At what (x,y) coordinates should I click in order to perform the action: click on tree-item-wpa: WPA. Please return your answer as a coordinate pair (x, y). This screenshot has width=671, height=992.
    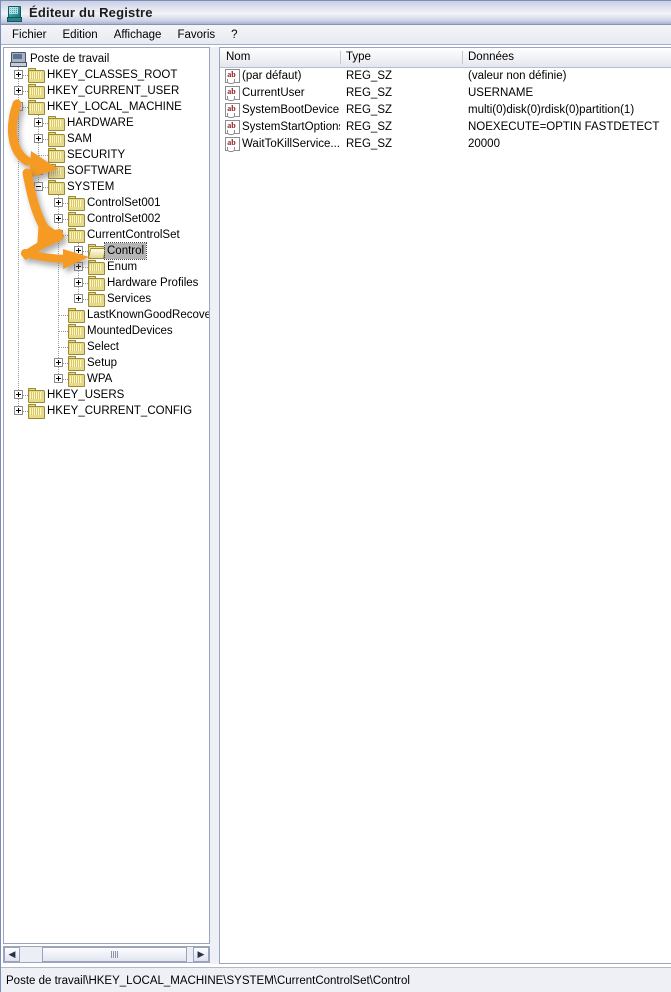
    Looking at the image, I should click on (106, 379).